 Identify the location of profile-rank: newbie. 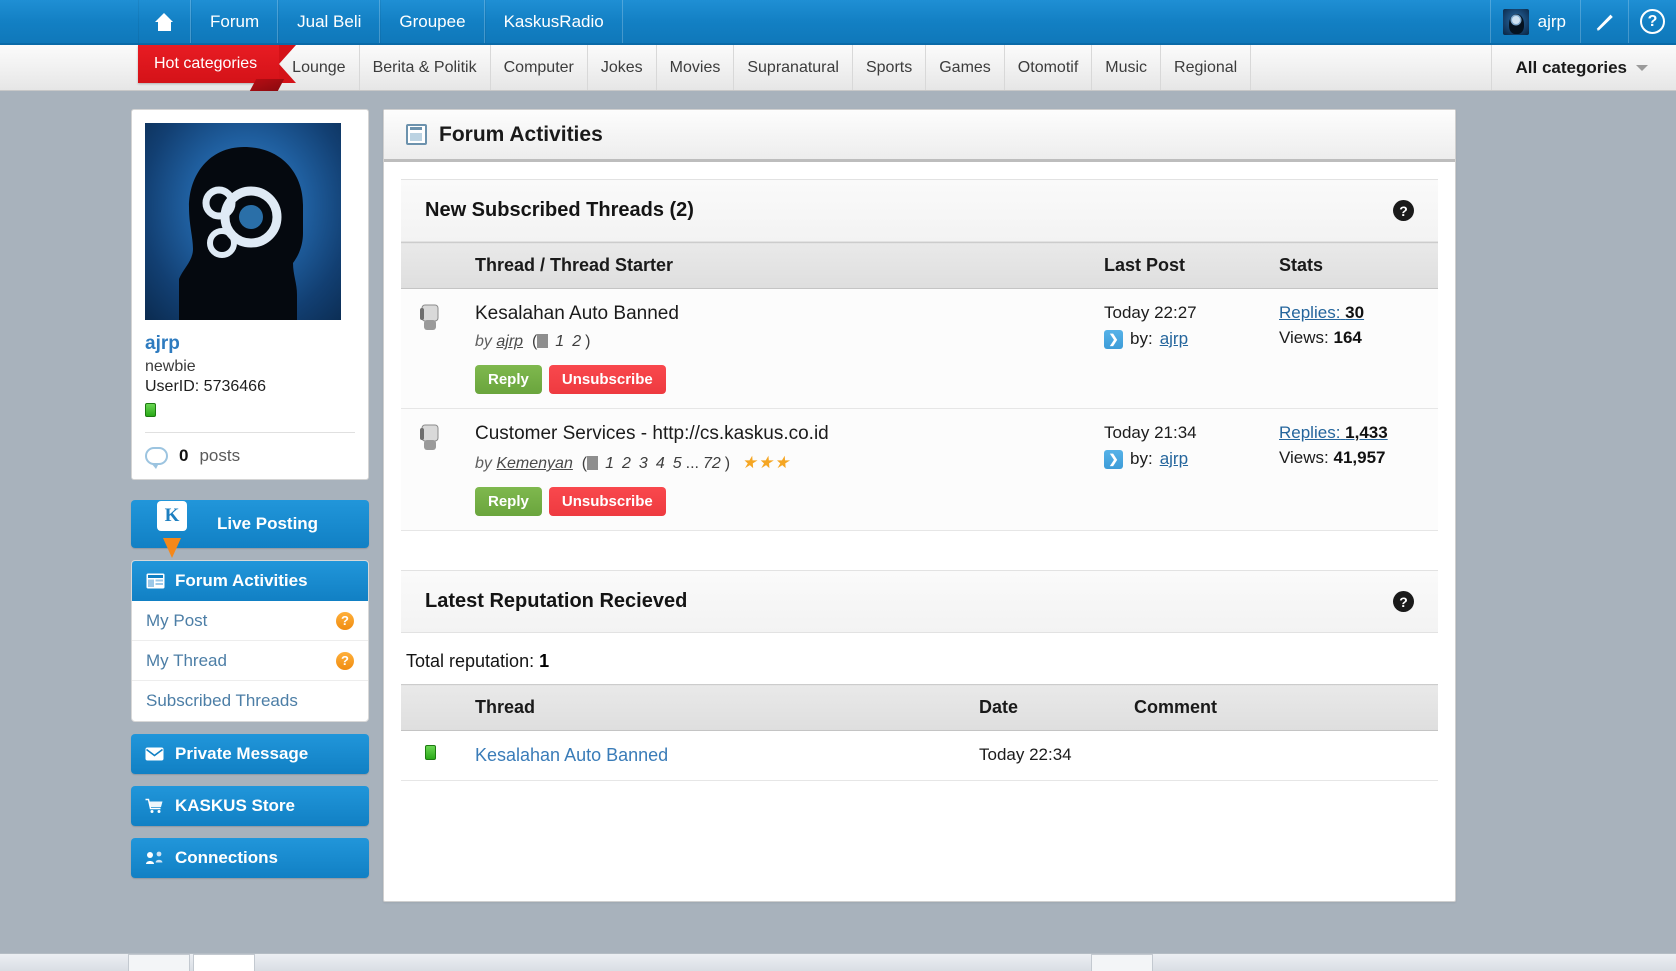
(170, 366).